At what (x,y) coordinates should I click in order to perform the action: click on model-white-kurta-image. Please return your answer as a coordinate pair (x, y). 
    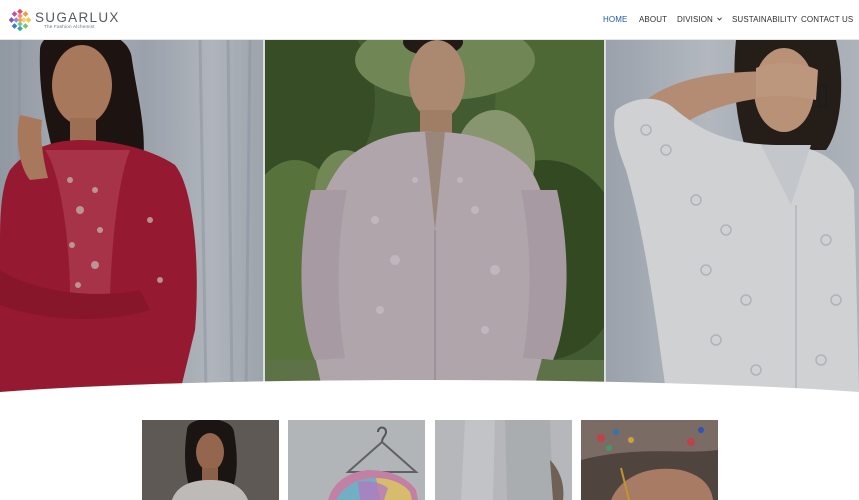
    Looking at the image, I should click on (210, 460).